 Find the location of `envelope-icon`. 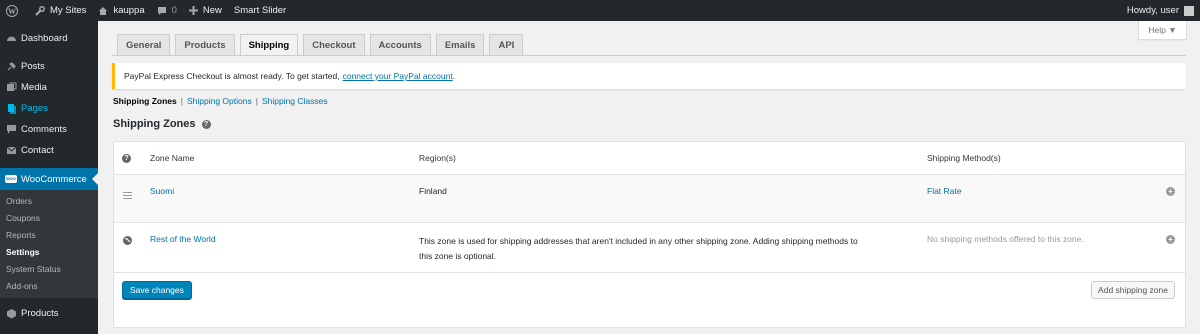

envelope-icon is located at coordinates (11, 151).